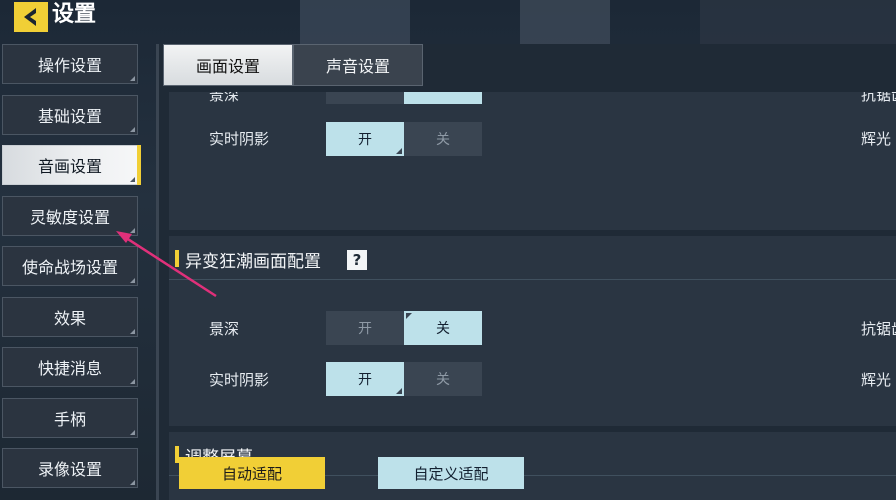 The image size is (896, 500). What do you see at coordinates (532, 258) in the screenshot?
I see `section-header: 异变狂潮画面配置 ?` at bounding box center [532, 258].